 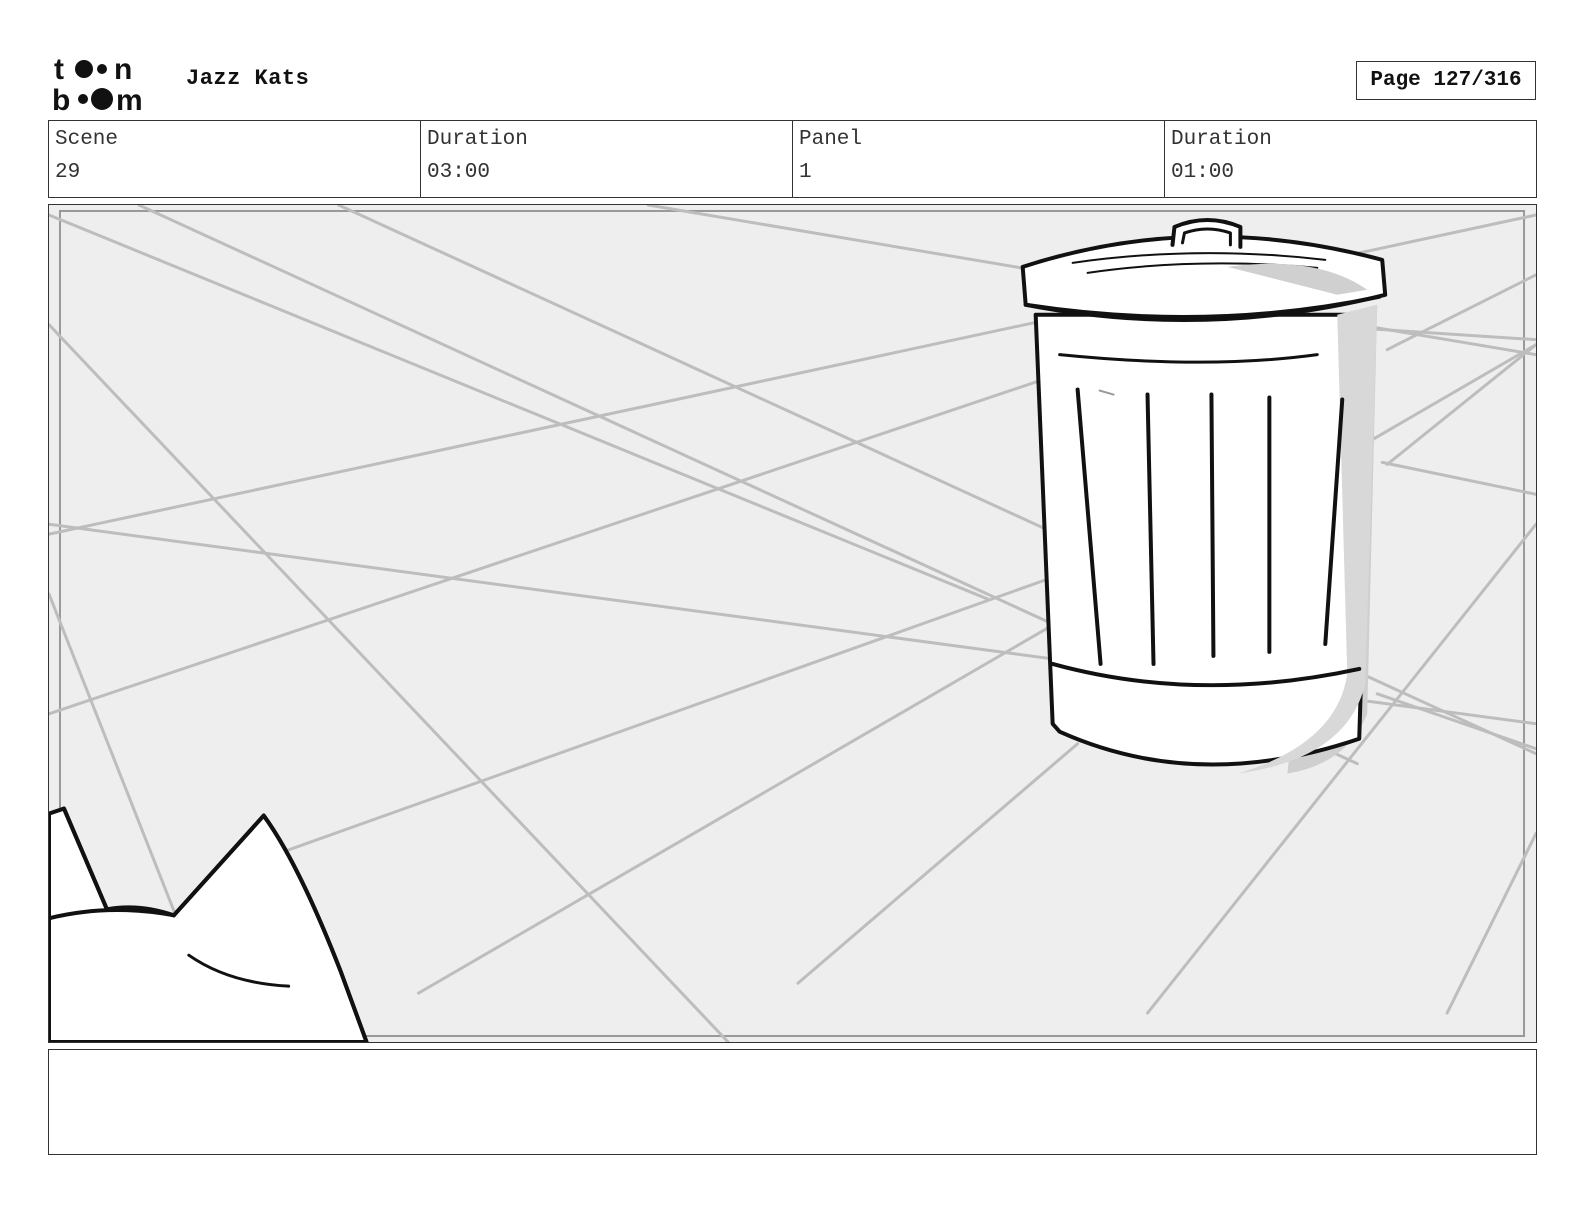 I want to click on panel-duration-value: 01:00, so click(x=1203, y=172).